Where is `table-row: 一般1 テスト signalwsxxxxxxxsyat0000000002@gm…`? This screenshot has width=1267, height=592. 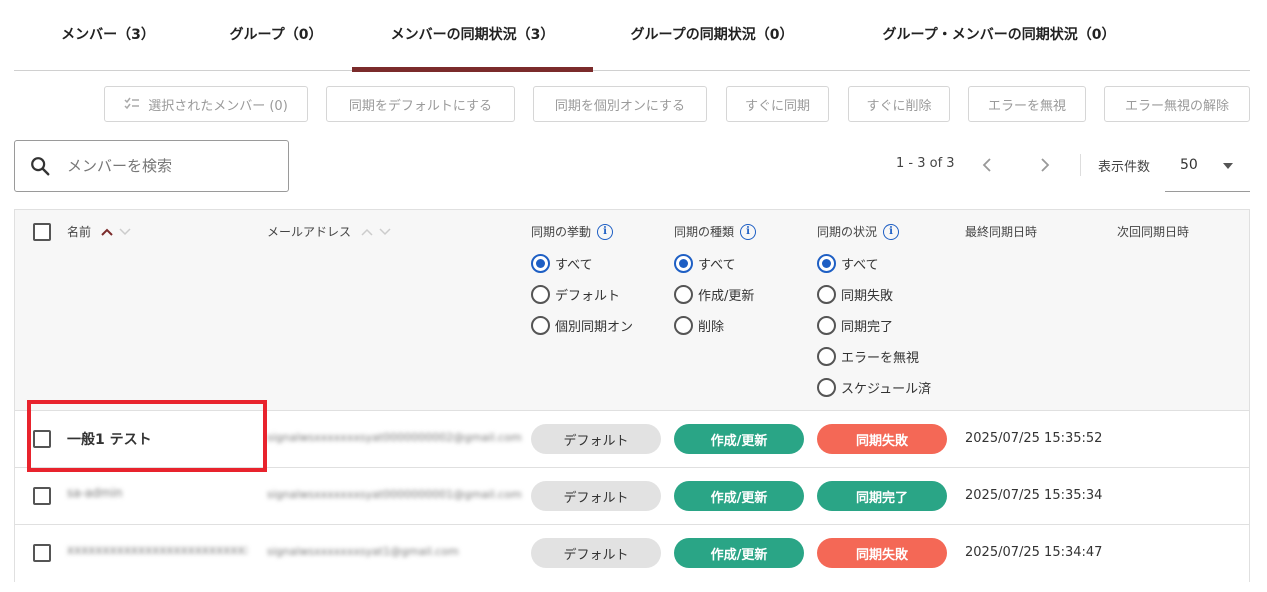
table-row: 一般1 テスト signalwsxxxxxxxsyat0000000002@gm… is located at coordinates (632, 439).